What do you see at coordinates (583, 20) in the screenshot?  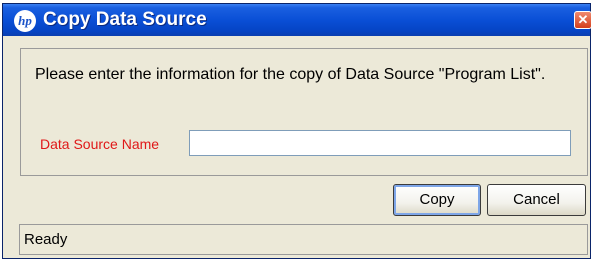 I see `close-icon: ✕` at bounding box center [583, 20].